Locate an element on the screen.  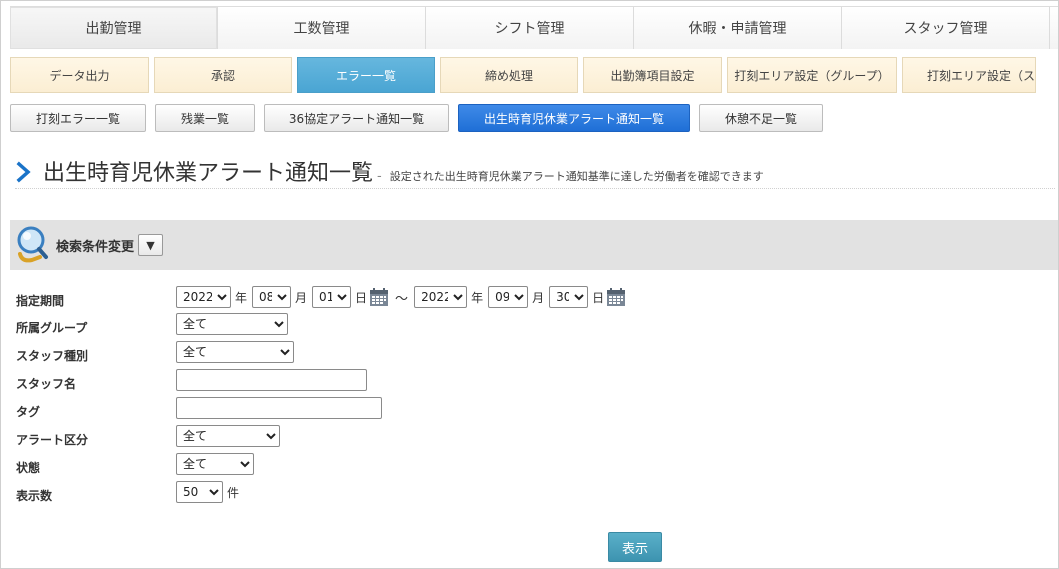
tag-label: タグ is located at coordinates (28, 412).